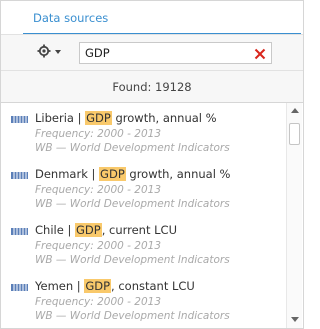 The image size is (320, 329). What do you see at coordinates (106, 230) in the screenshot?
I see `result-title: Chile | GDP, current LCU` at bounding box center [106, 230].